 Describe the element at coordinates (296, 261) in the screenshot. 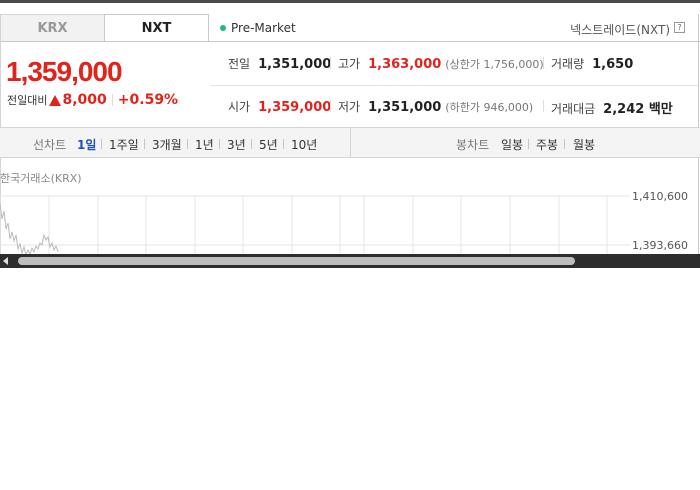

I see `scroll-thumb` at that location.